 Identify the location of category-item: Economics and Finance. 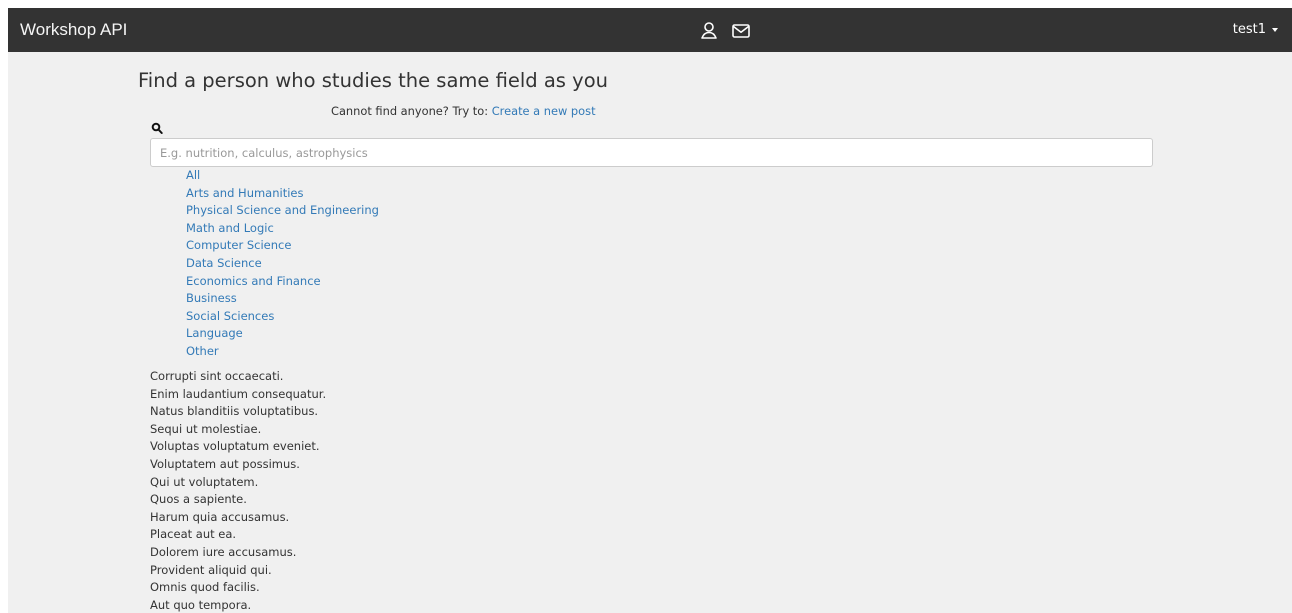
(282, 282).